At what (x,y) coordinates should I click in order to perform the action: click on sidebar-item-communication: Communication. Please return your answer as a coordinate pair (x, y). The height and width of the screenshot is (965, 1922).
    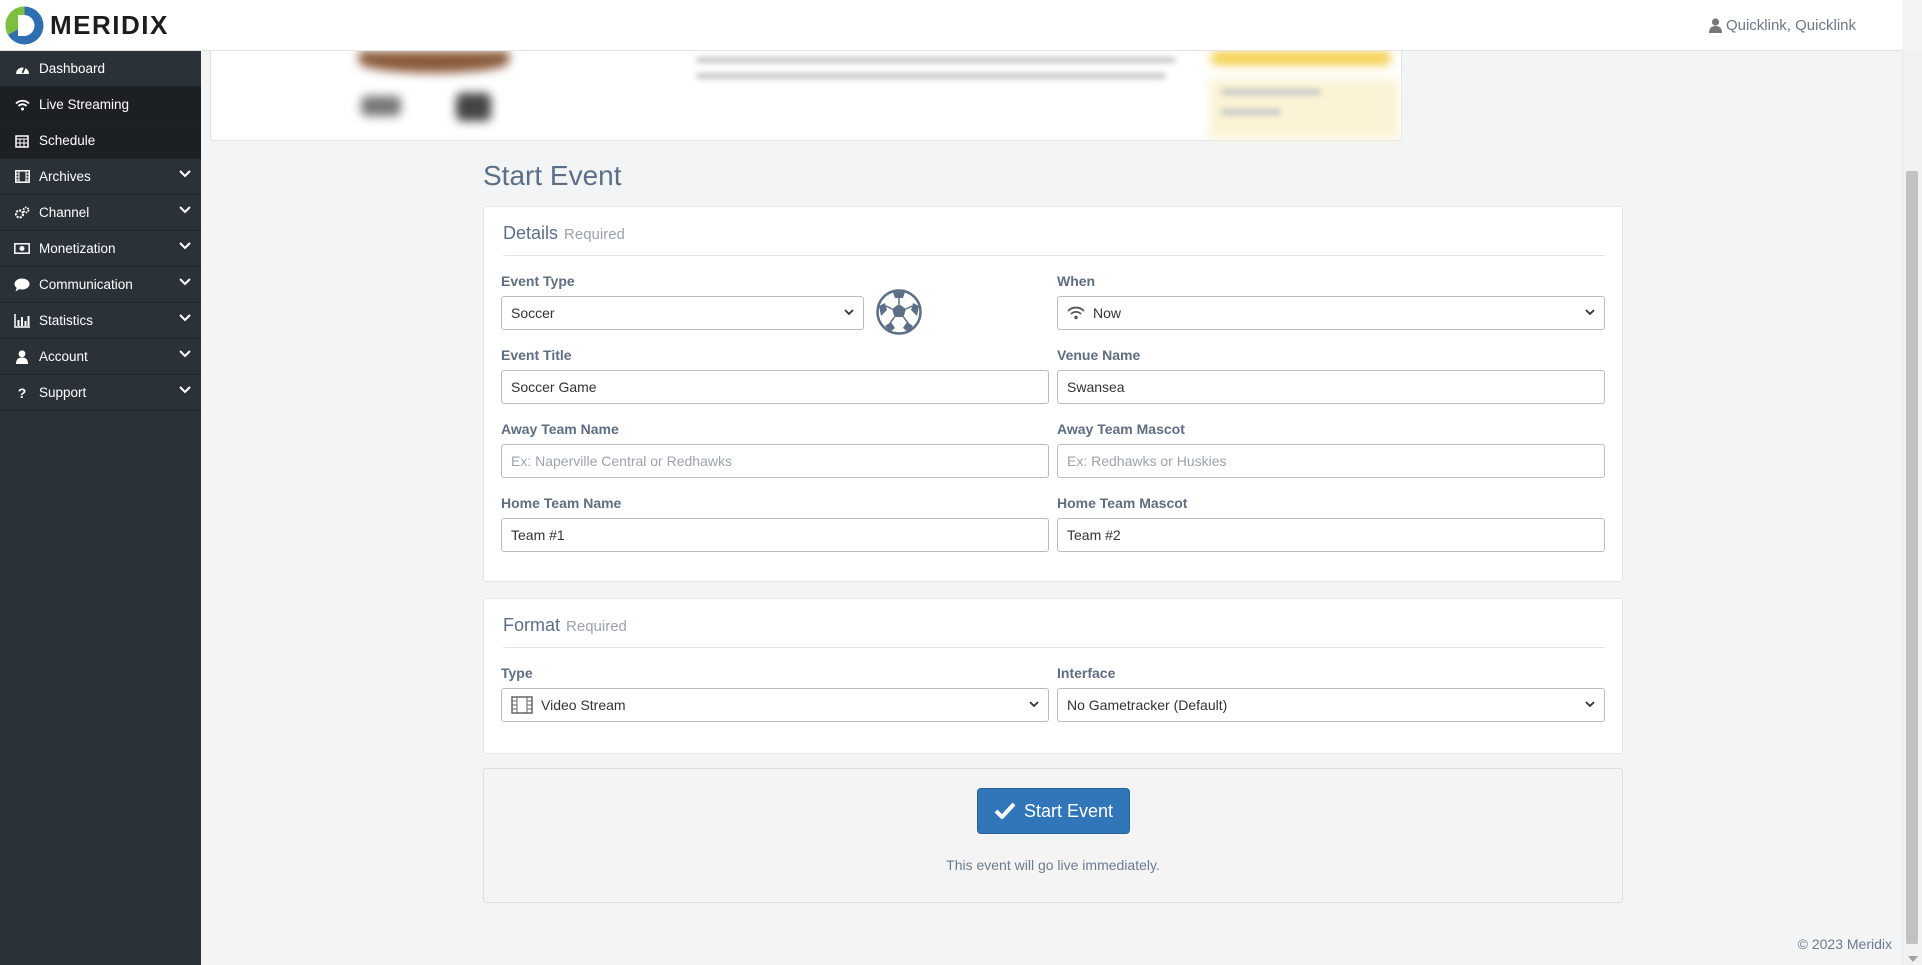
    Looking at the image, I should click on (100, 285).